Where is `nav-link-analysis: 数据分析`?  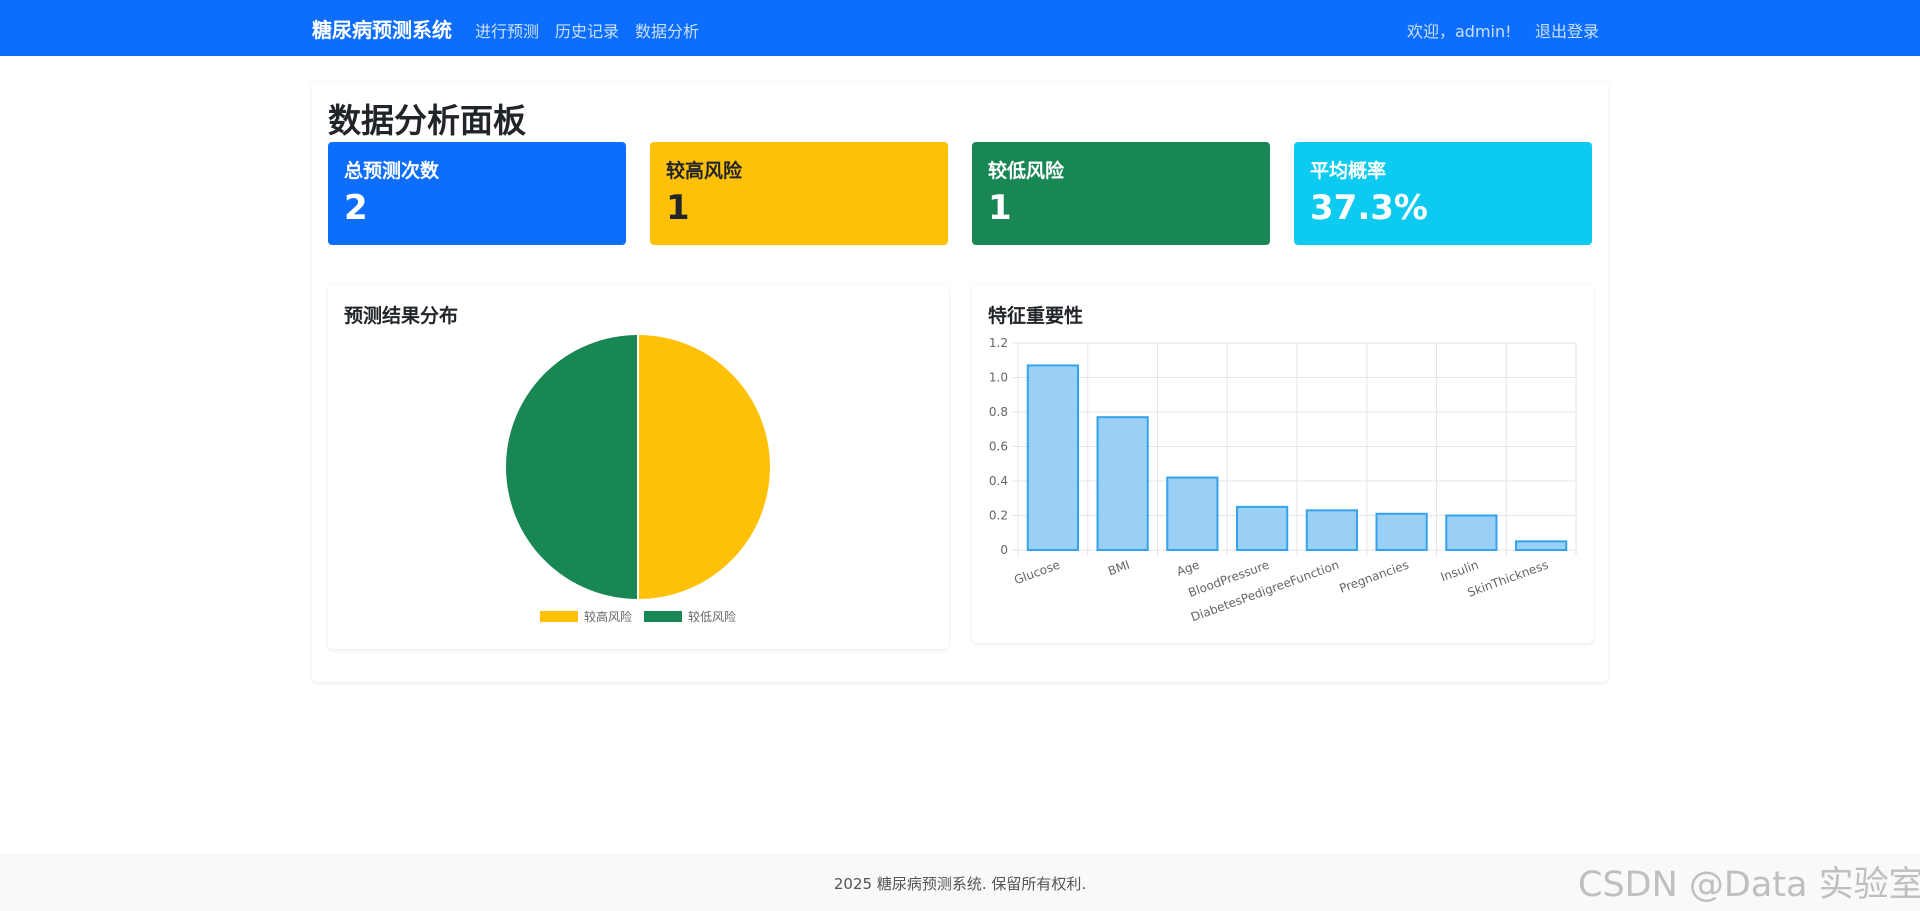 nav-link-analysis: 数据分析 is located at coordinates (667, 30).